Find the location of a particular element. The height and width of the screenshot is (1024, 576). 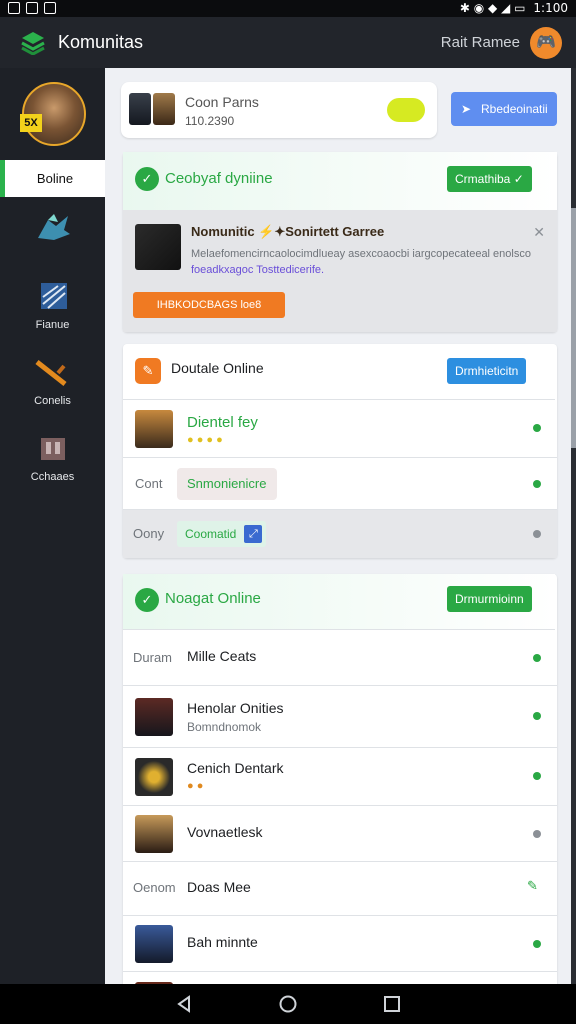

system-nav-bar is located at coordinates (288, 1004).